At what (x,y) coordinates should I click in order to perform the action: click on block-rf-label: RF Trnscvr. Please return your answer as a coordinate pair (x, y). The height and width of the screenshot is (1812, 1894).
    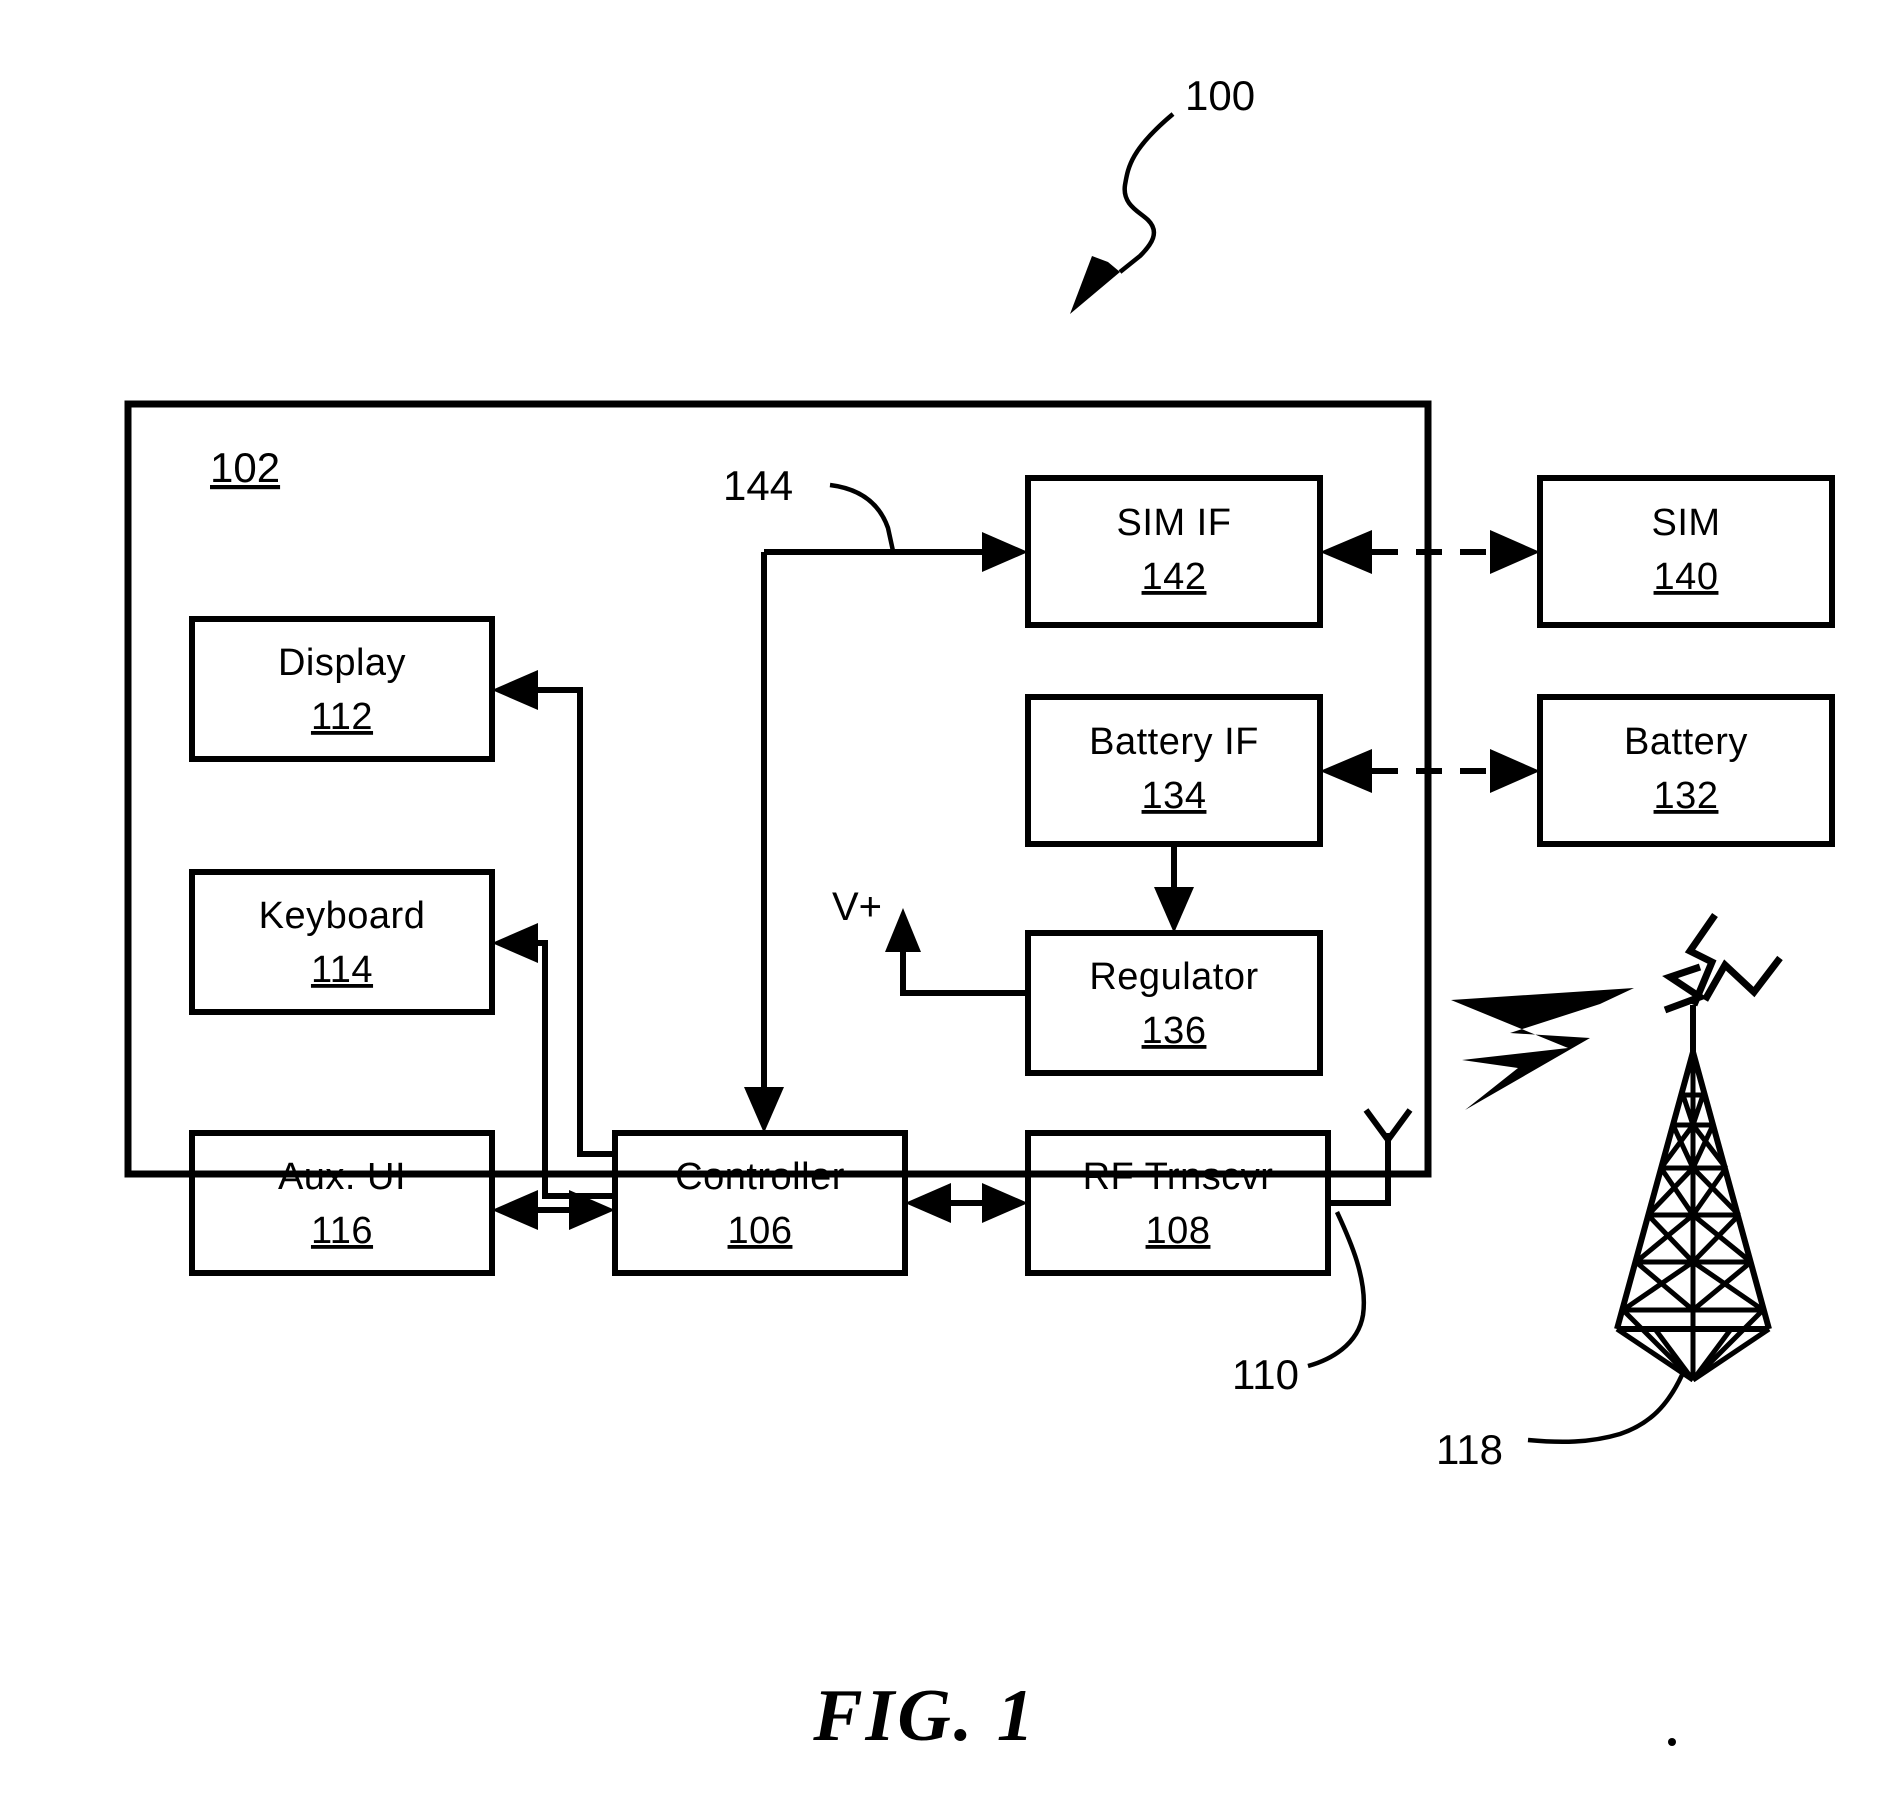
    Looking at the image, I should click on (1178, 1177).